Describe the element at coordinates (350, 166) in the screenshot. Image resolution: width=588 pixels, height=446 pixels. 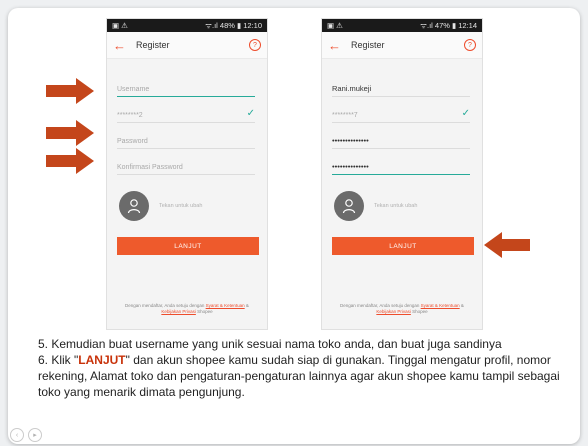
I see `confirm-password-value: ••••••••••••••` at that location.